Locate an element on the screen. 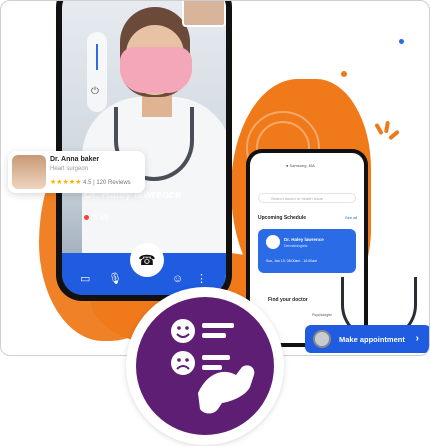  microphone-icon: 🎙 is located at coordinates (115, 278).